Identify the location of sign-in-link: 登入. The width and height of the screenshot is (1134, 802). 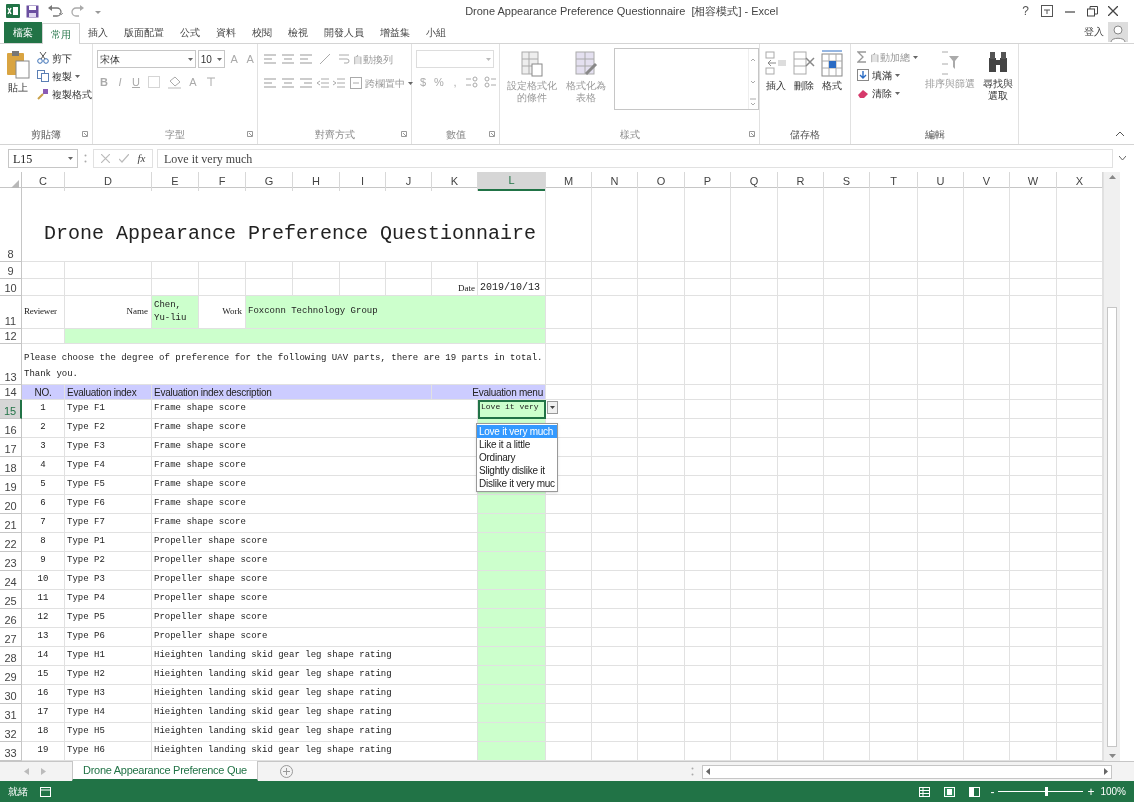
(1094, 31).